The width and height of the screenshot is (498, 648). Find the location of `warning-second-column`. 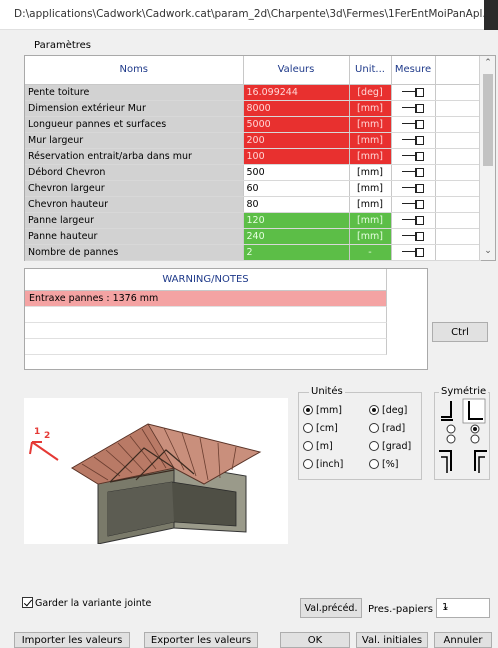

warning-second-column is located at coordinates (407, 319).